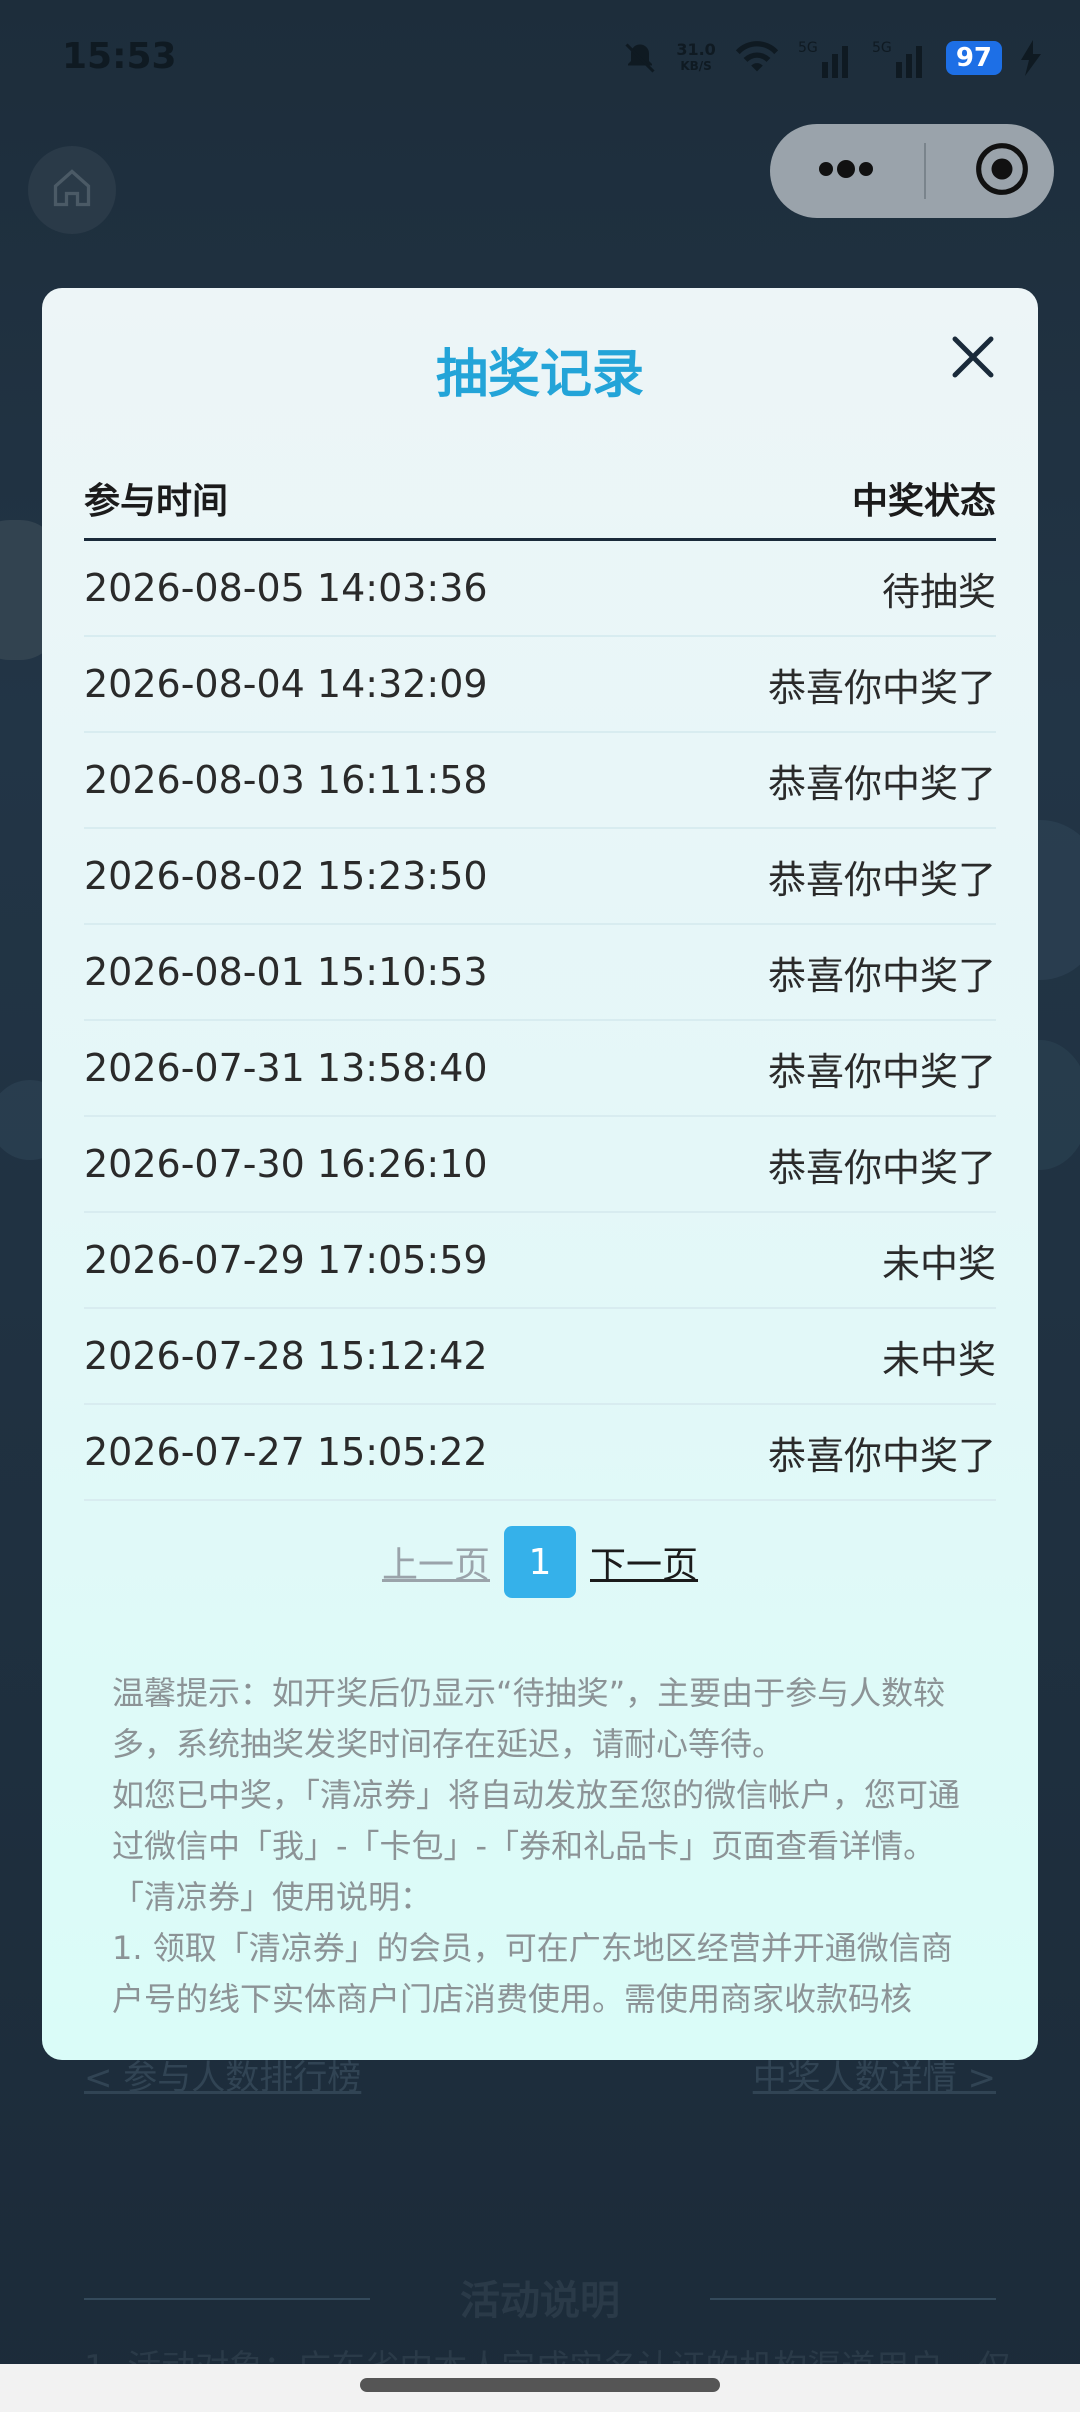 This screenshot has width=1080, height=2412. Describe the element at coordinates (286, 780) in the screenshot. I see `row-time: 2026-08-03 16:11:58` at that location.